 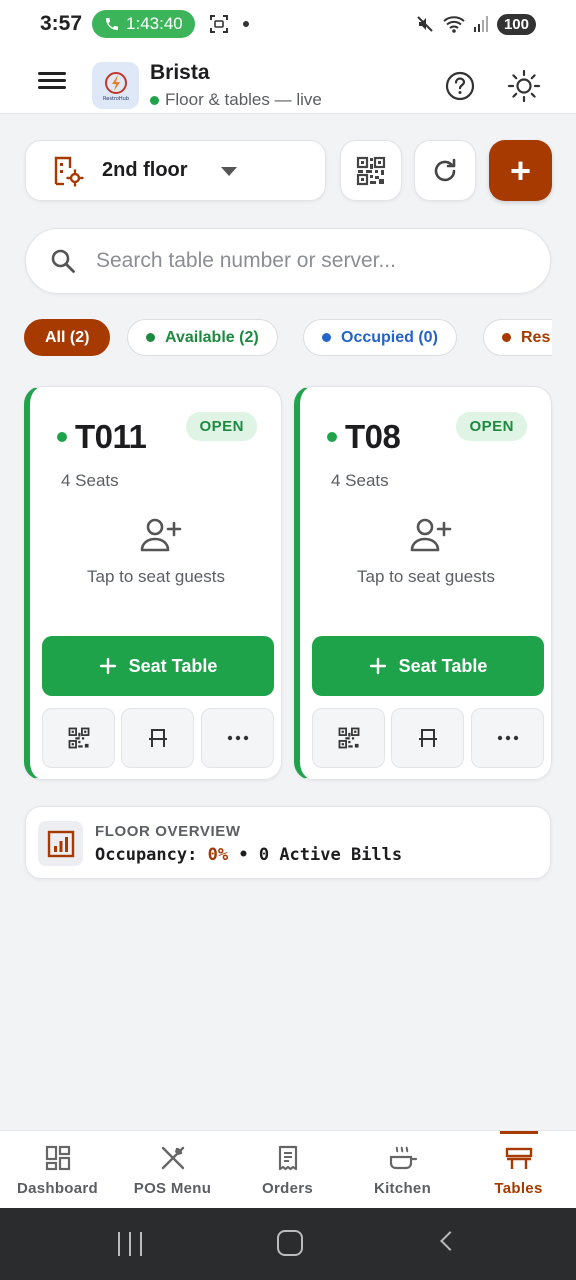 I want to click on nav-pos-menu: POS Menu, so click(x=172, y=1170).